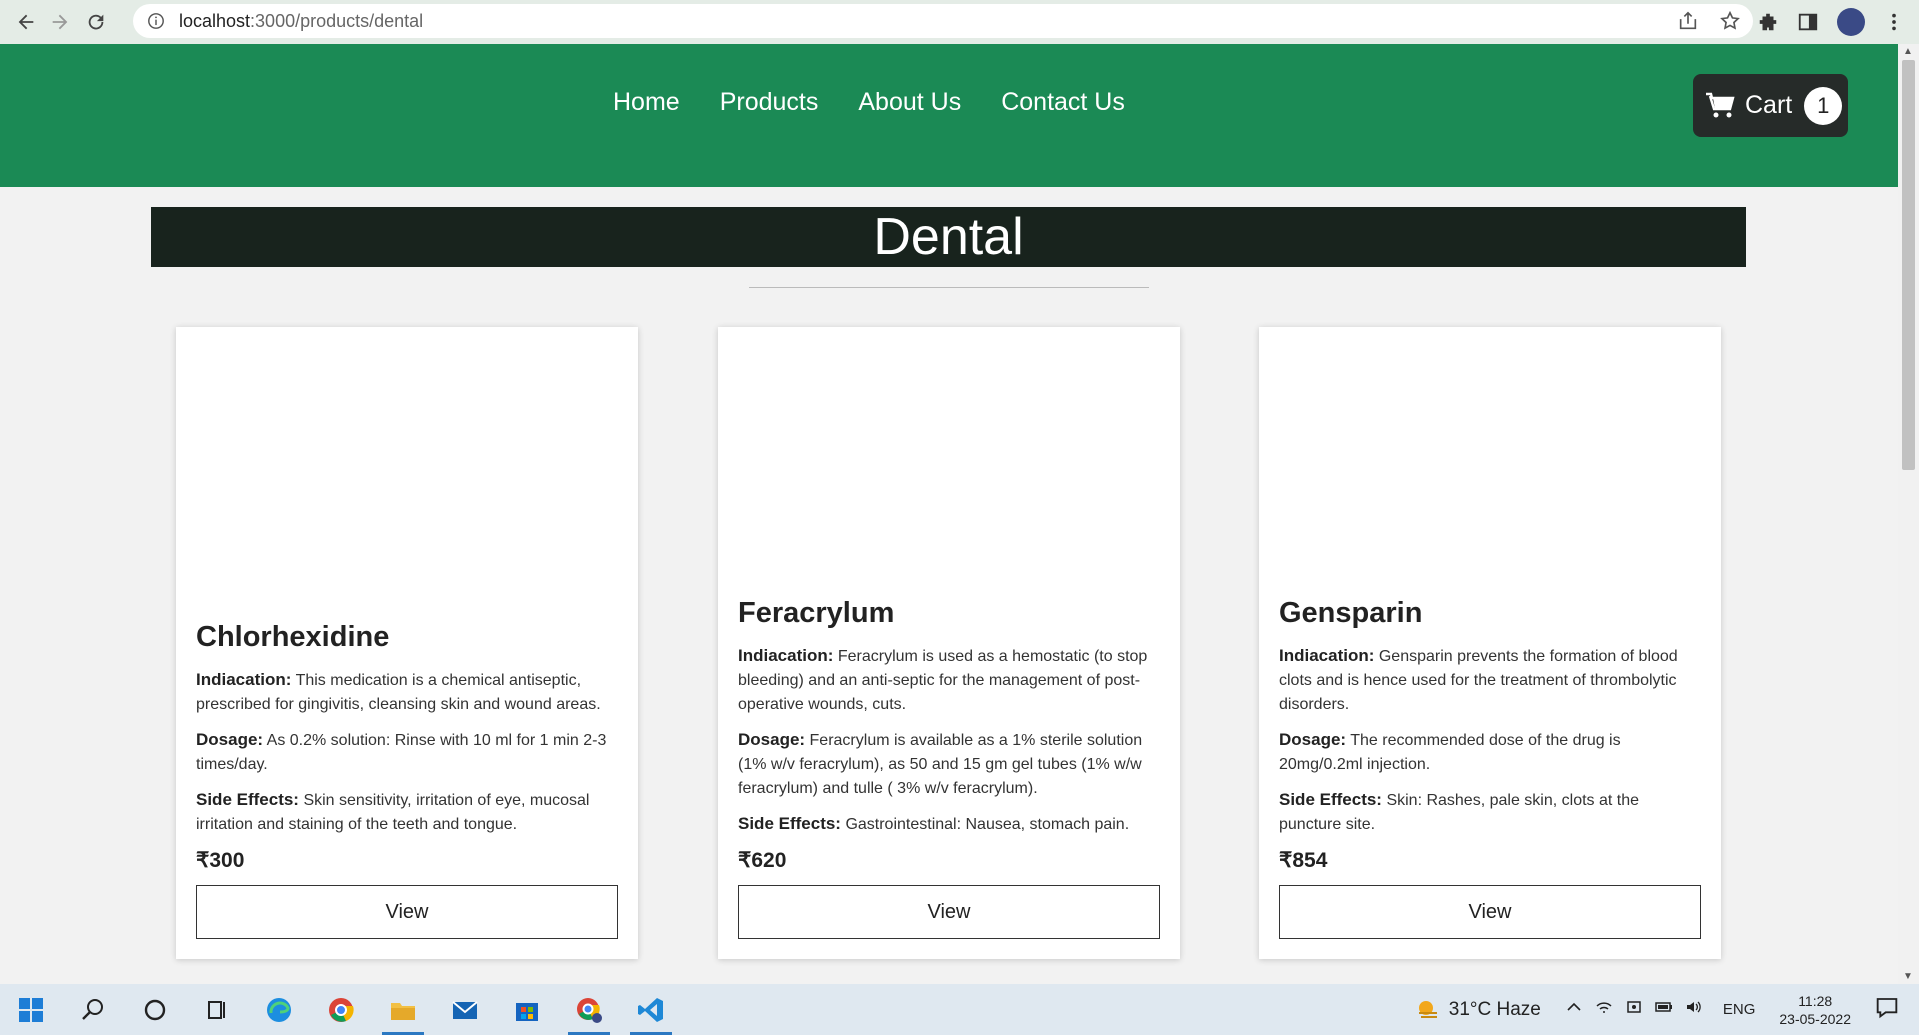 The height and width of the screenshot is (1035, 1919). I want to click on divider, so click(949, 287).